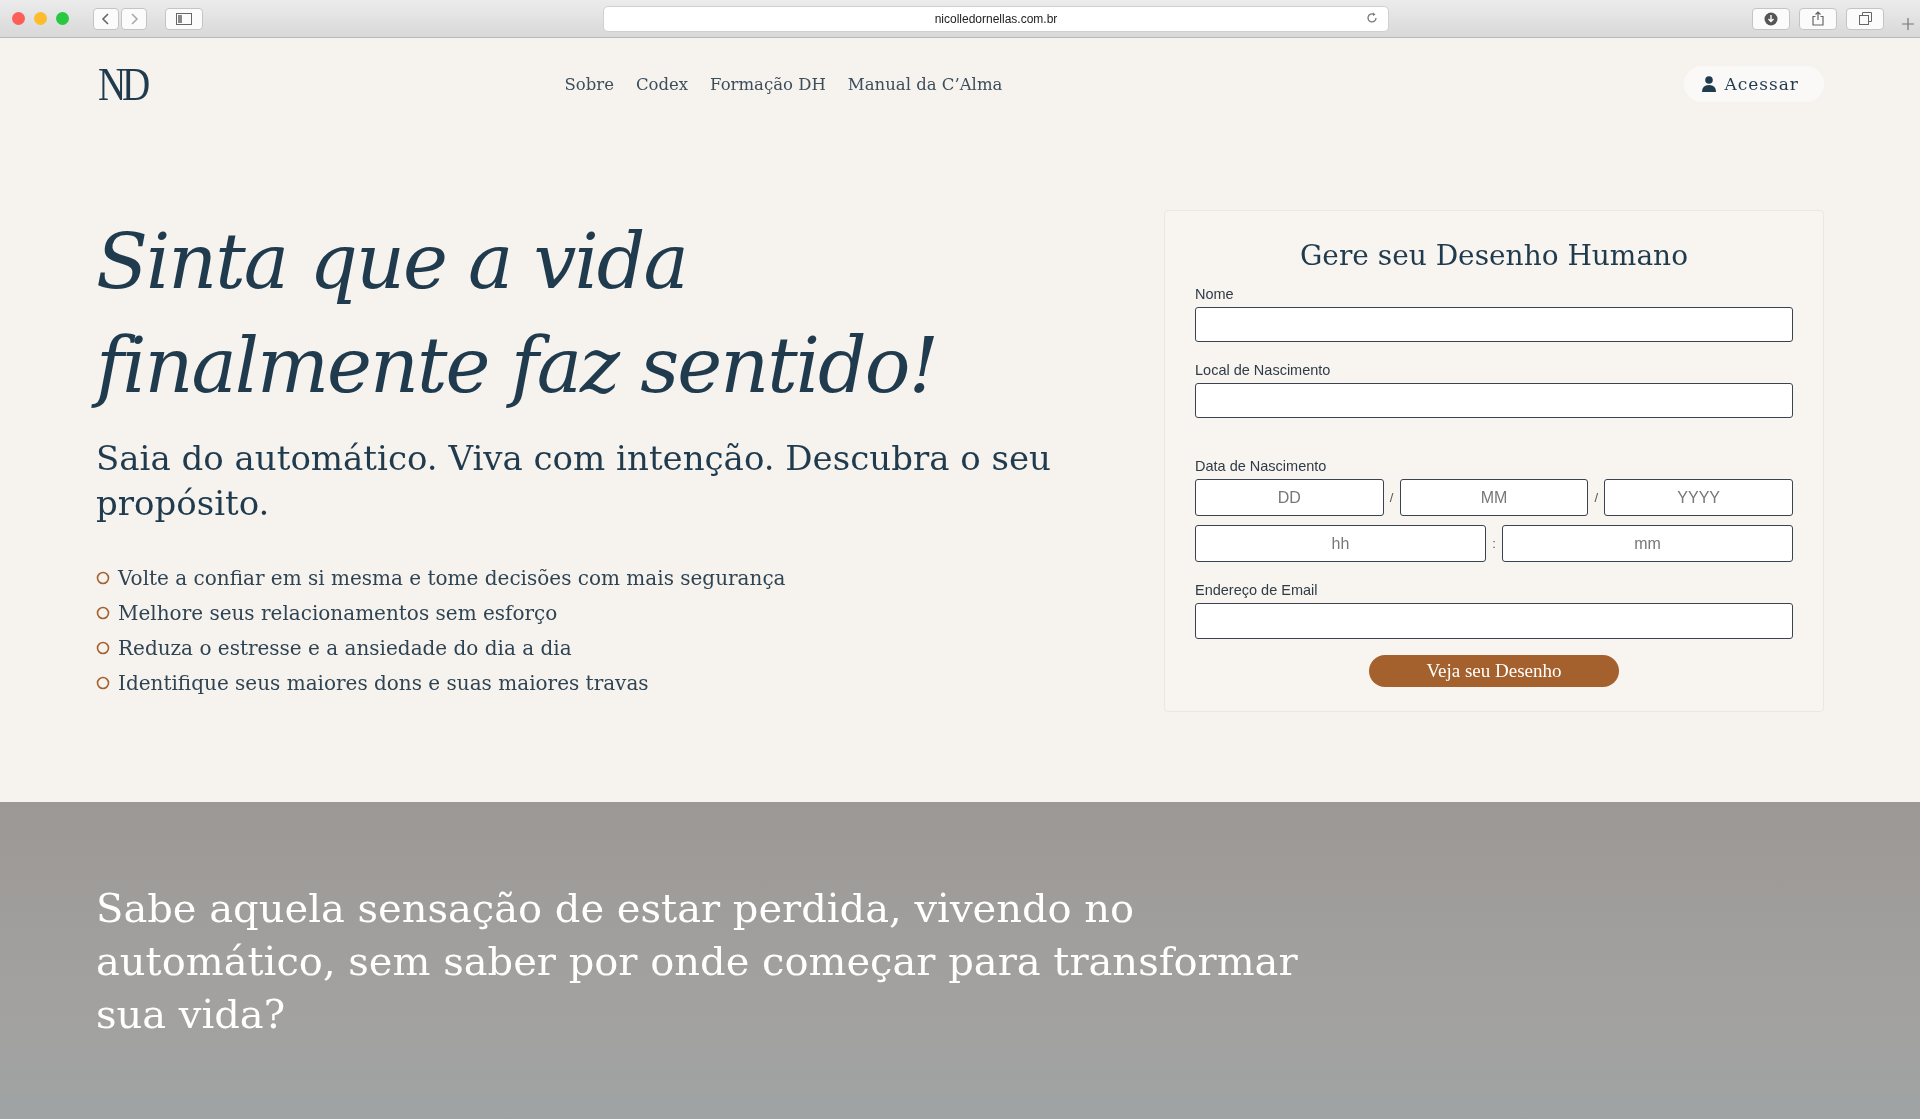 The height and width of the screenshot is (1119, 1920). What do you see at coordinates (768, 84) in the screenshot?
I see `nav-link: Formação DH` at bounding box center [768, 84].